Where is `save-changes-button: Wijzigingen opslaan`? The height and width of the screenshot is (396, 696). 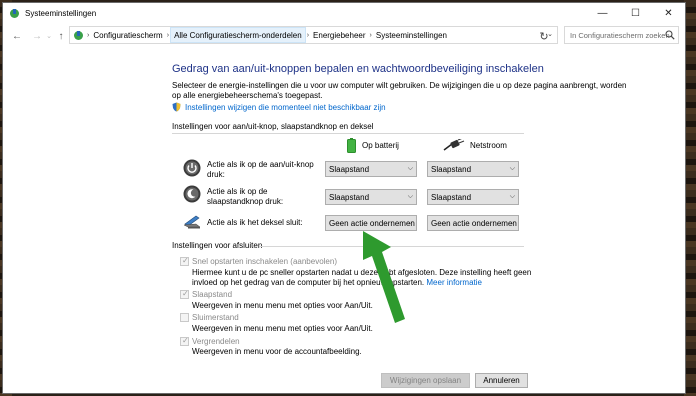 save-changes-button: Wijzigingen opslaan is located at coordinates (425, 380).